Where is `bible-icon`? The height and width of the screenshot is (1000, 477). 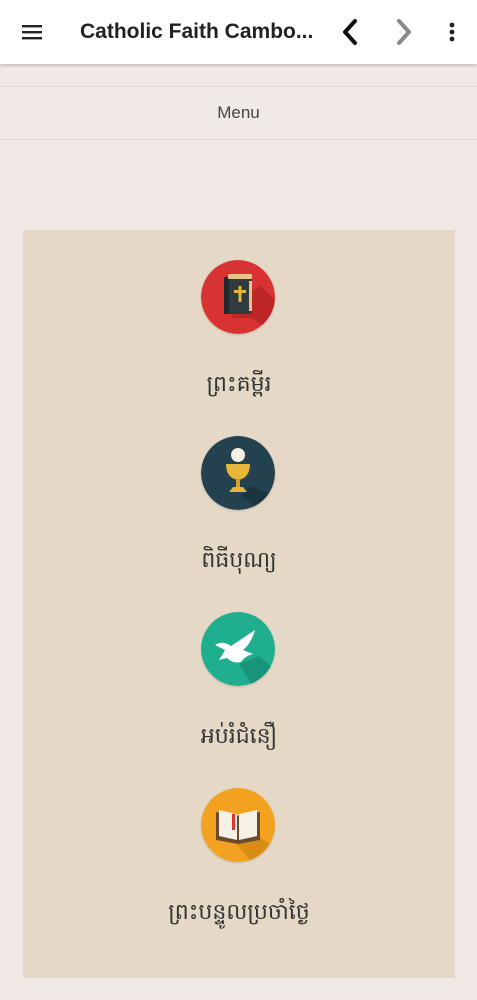 bible-icon is located at coordinates (238, 297).